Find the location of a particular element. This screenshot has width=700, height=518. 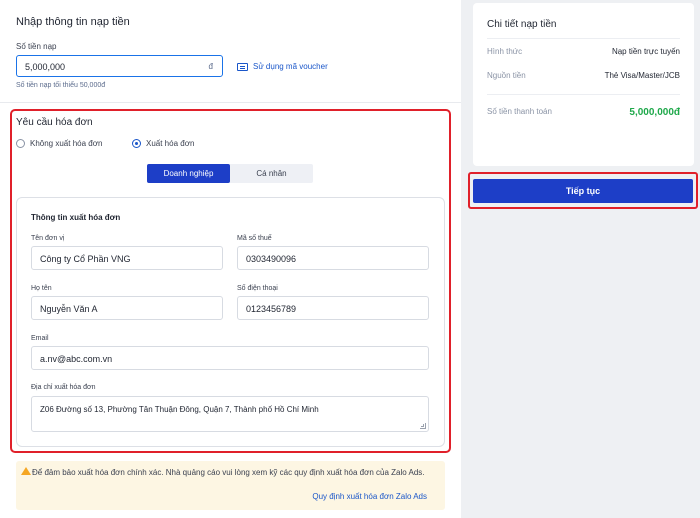

amount-label: Số tiền nạp is located at coordinates (36, 46).